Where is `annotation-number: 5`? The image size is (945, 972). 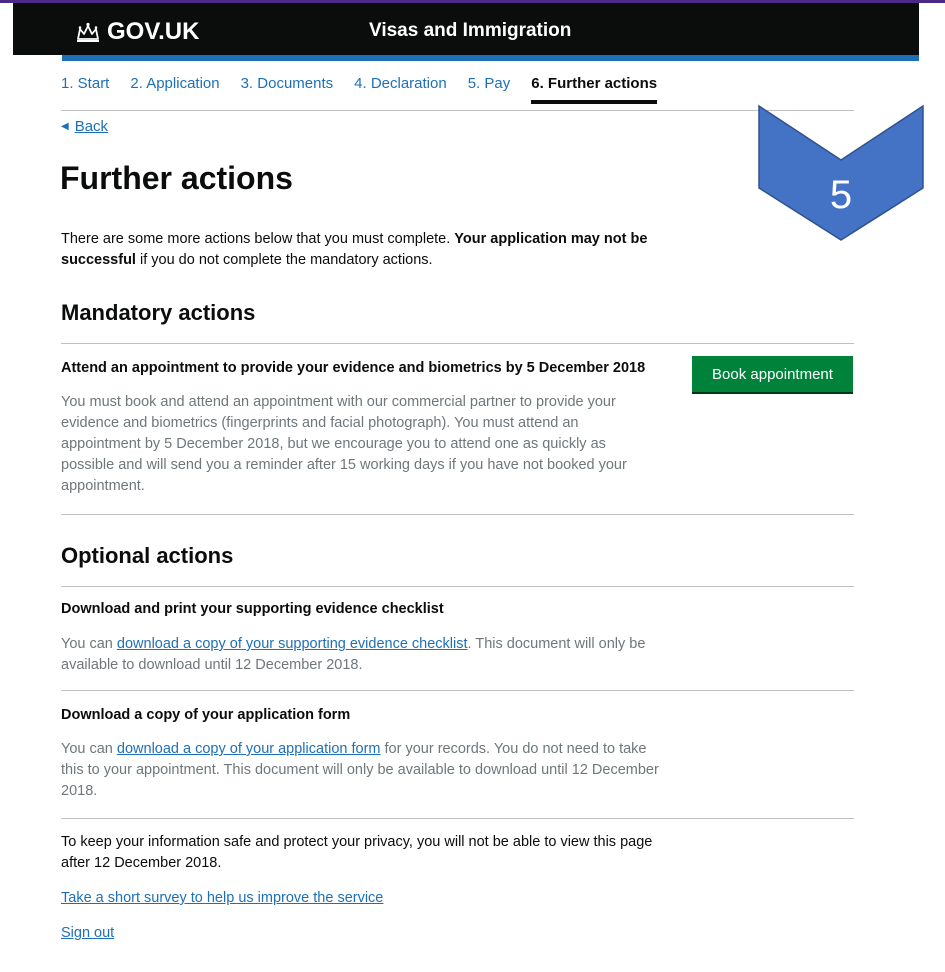 annotation-number: 5 is located at coordinates (841, 195).